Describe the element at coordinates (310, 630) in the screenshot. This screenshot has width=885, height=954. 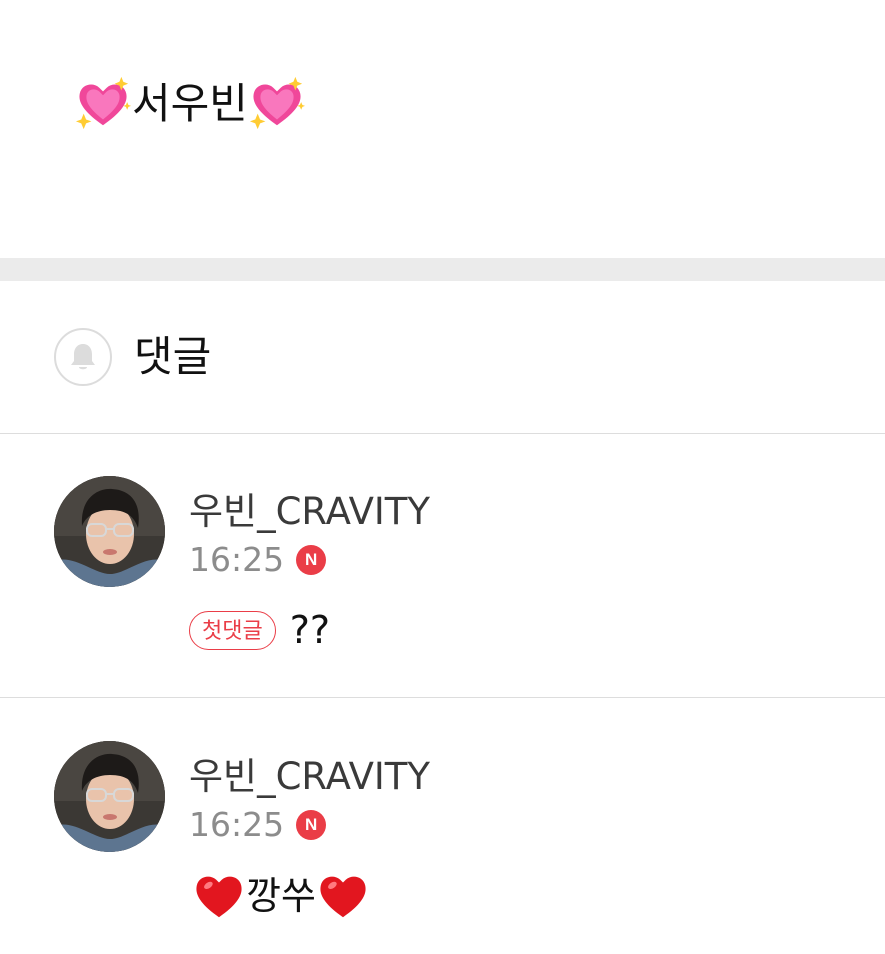
I see `comment-text: ??` at that location.